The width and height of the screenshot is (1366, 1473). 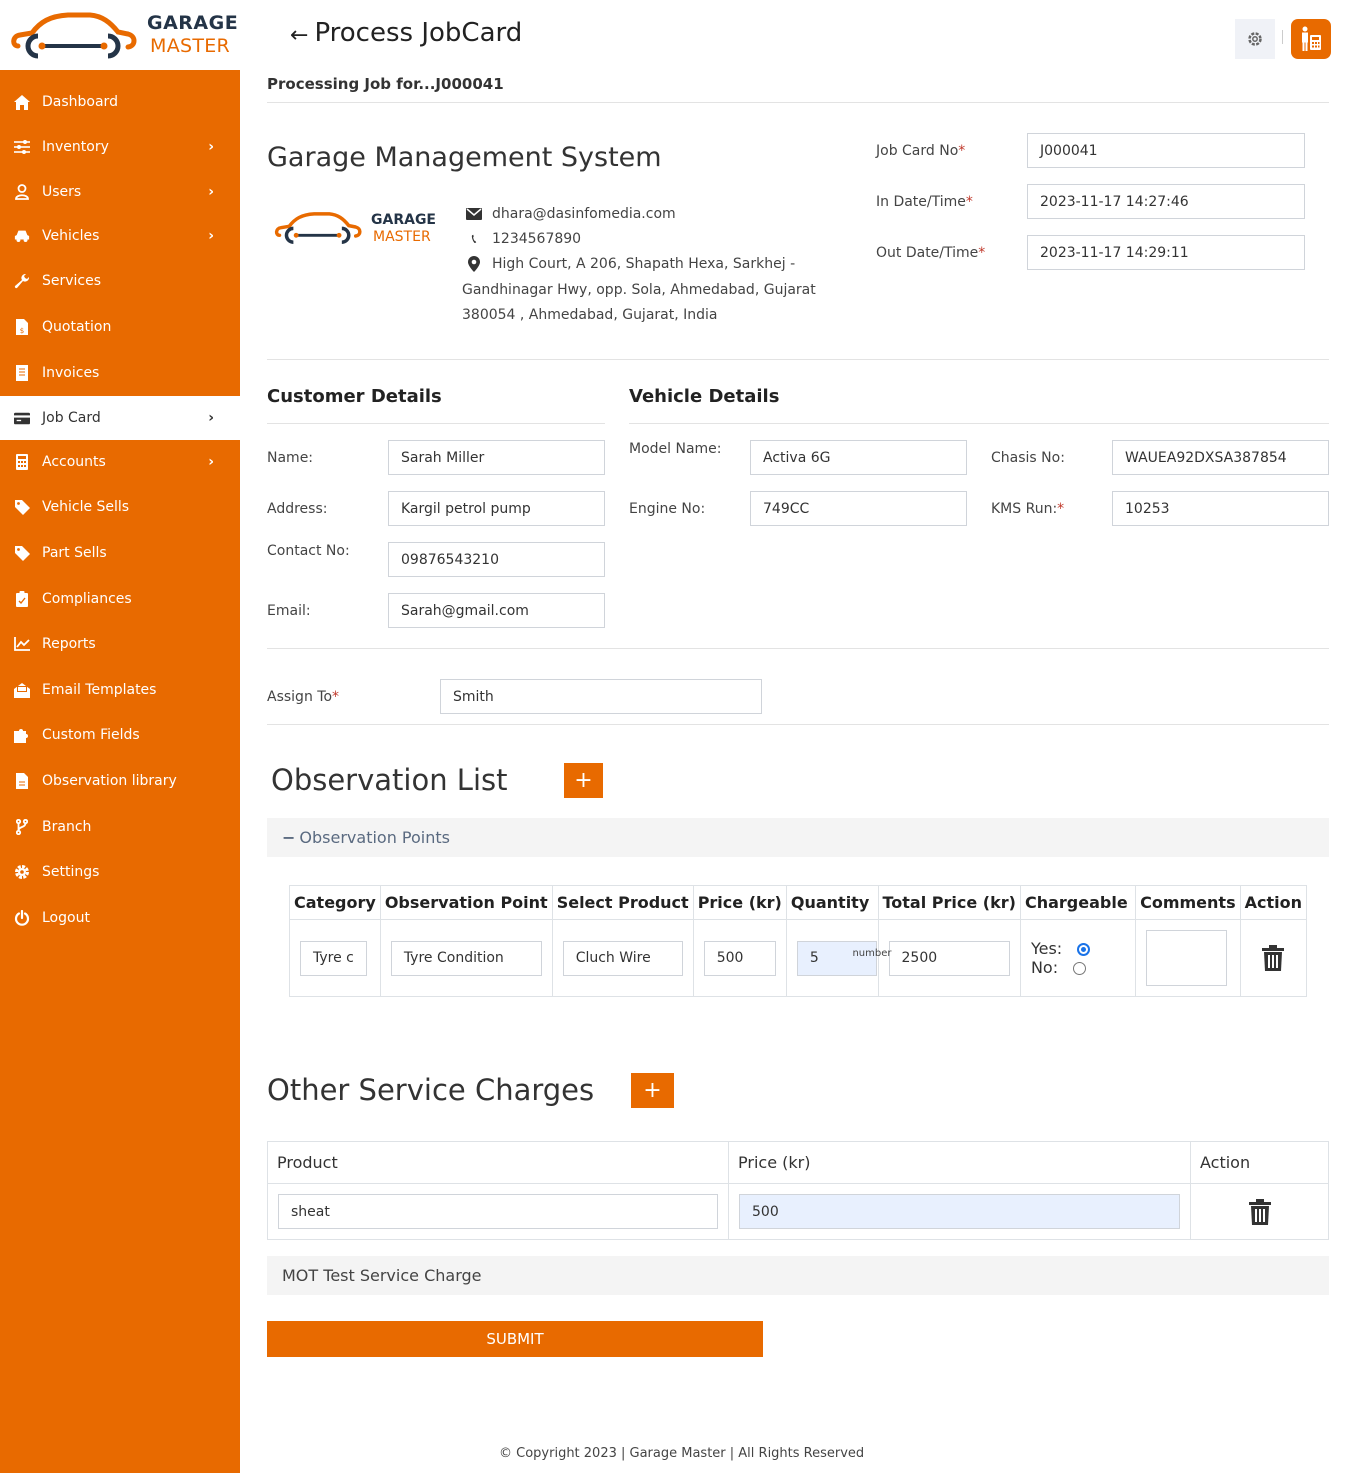 What do you see at coordinates (959, 1211) in the screenshot?
I see `service-price-field: 500` at bounding box center [959, 1211].